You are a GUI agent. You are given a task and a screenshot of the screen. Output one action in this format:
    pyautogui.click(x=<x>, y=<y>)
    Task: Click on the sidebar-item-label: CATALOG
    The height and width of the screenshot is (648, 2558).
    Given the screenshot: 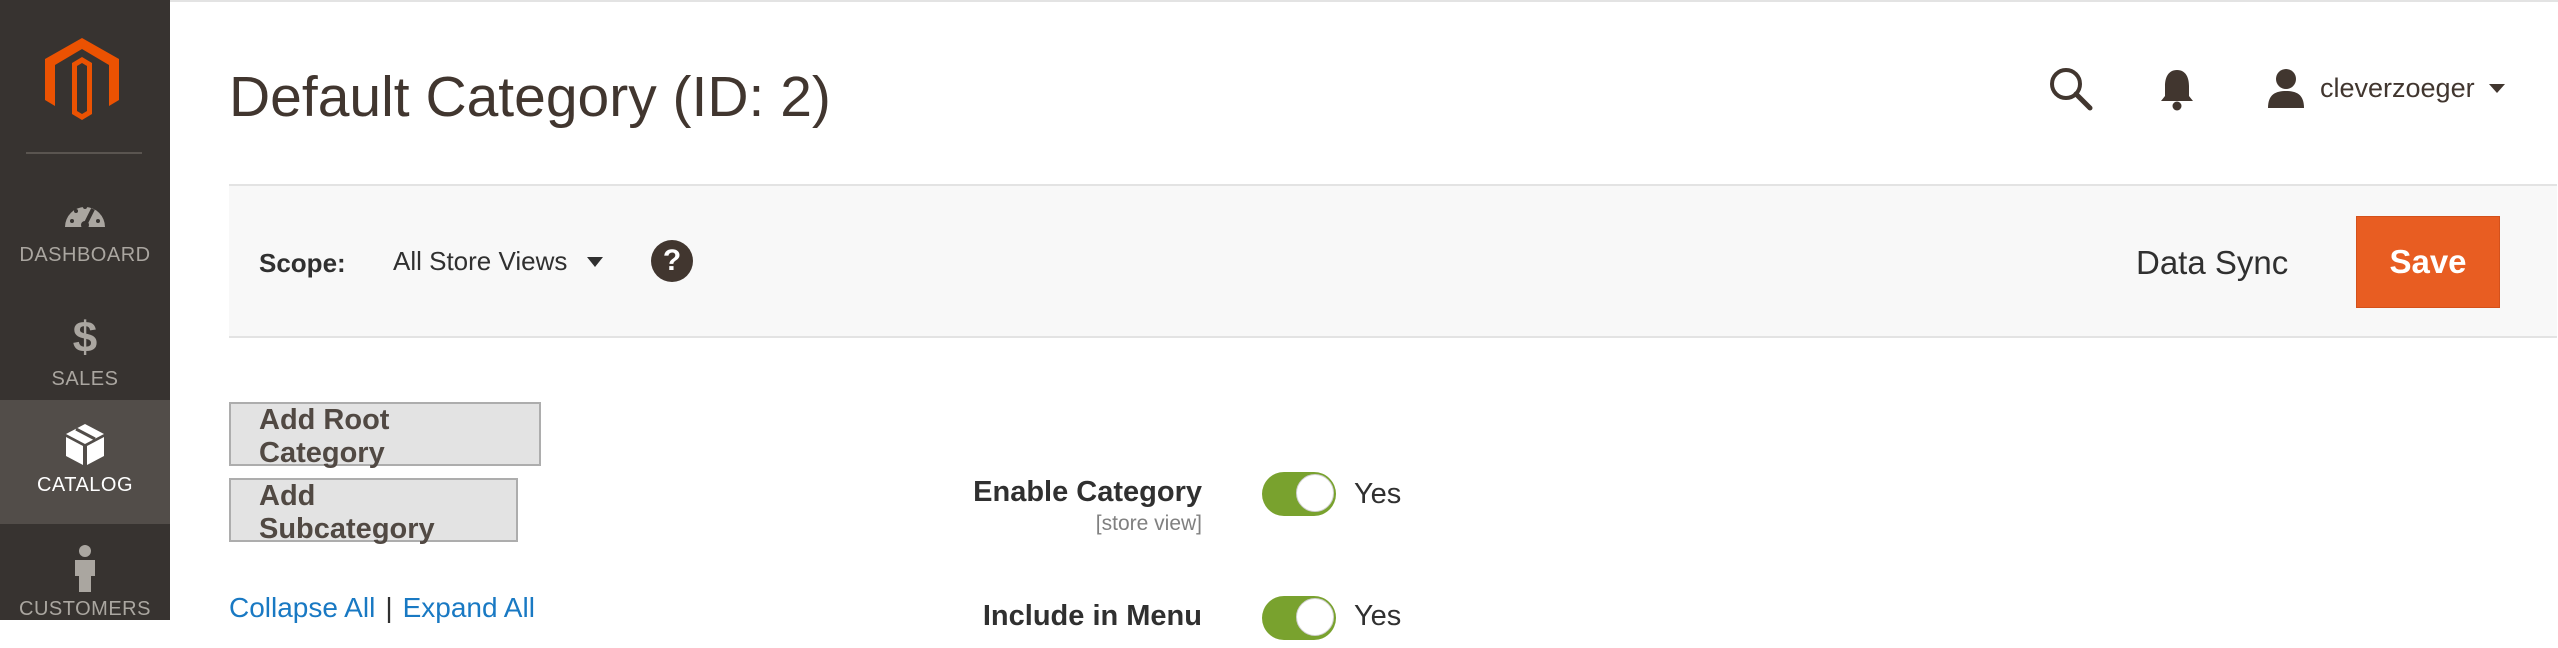 What is the action you would take?
    pyautogui.click(x=85, y=485)
    